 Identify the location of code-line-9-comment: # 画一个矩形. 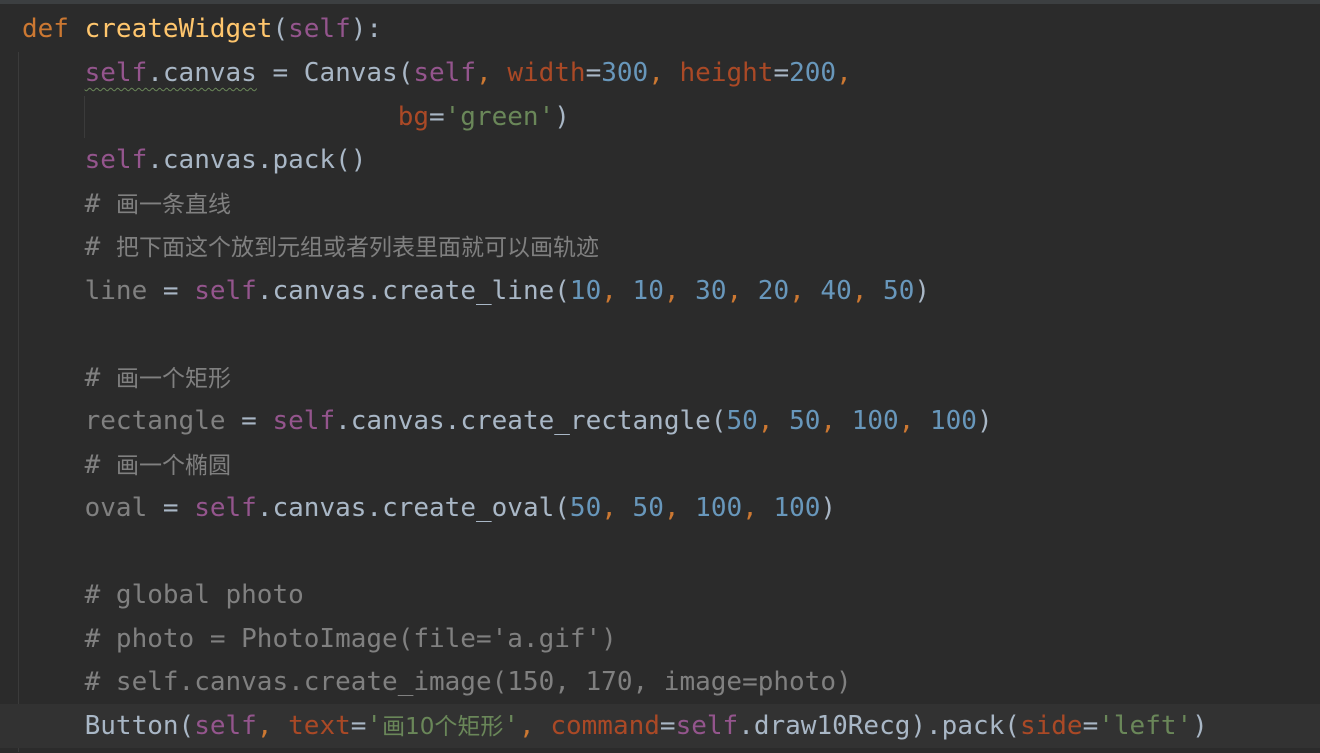
(126, 378).